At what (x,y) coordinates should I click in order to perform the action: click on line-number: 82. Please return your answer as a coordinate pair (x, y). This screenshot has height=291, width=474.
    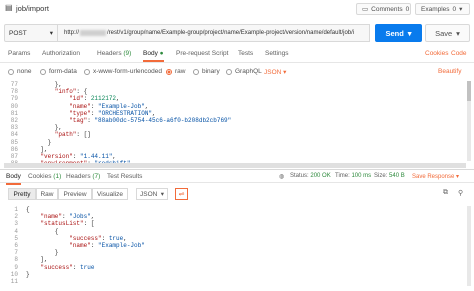
    Looking at the image, I should click on (14, 120).